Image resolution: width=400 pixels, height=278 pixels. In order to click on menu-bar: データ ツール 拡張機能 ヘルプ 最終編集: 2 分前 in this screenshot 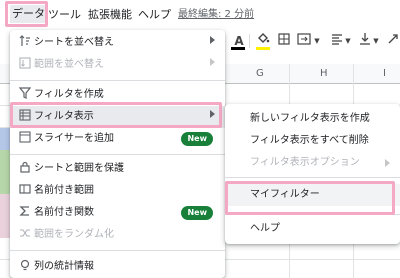, I will do `click(200, 15)`.